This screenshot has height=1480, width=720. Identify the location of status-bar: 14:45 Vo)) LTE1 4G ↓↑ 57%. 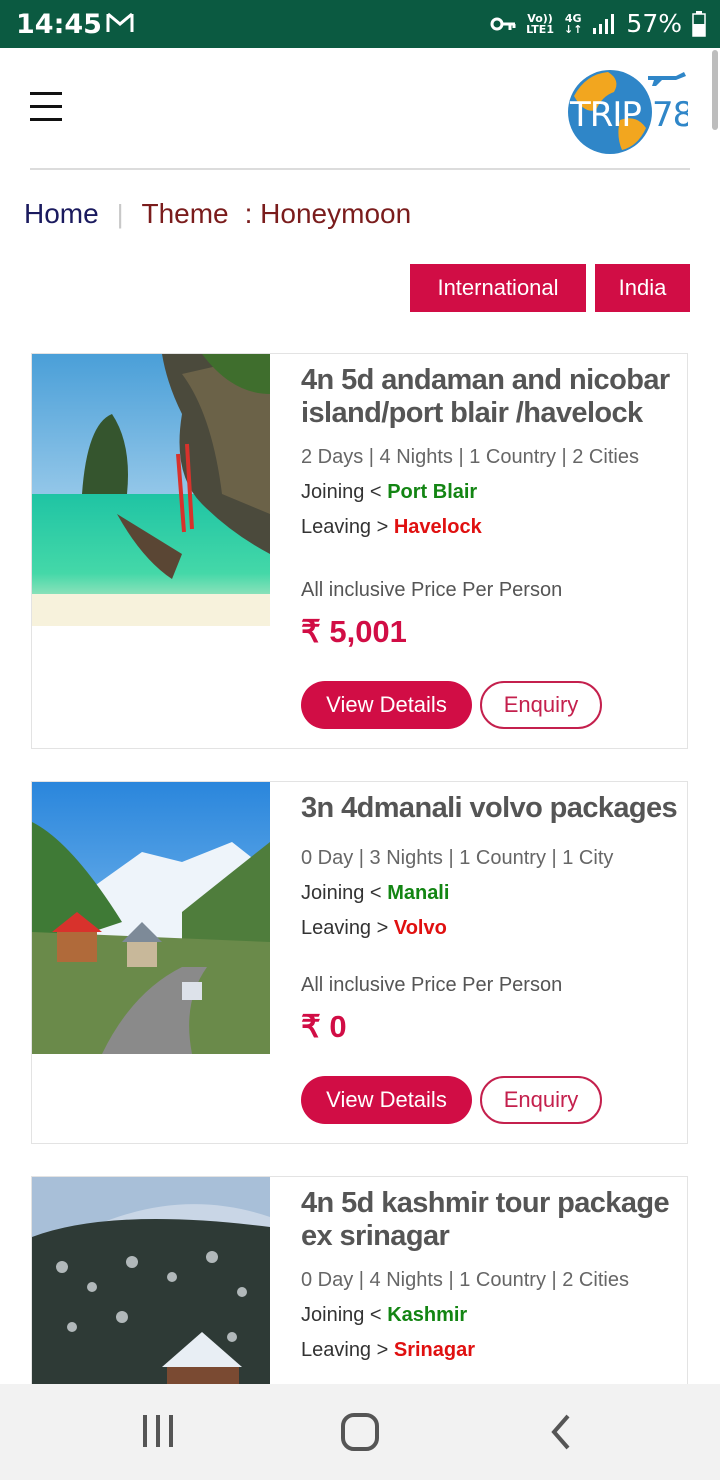
(360, 24).